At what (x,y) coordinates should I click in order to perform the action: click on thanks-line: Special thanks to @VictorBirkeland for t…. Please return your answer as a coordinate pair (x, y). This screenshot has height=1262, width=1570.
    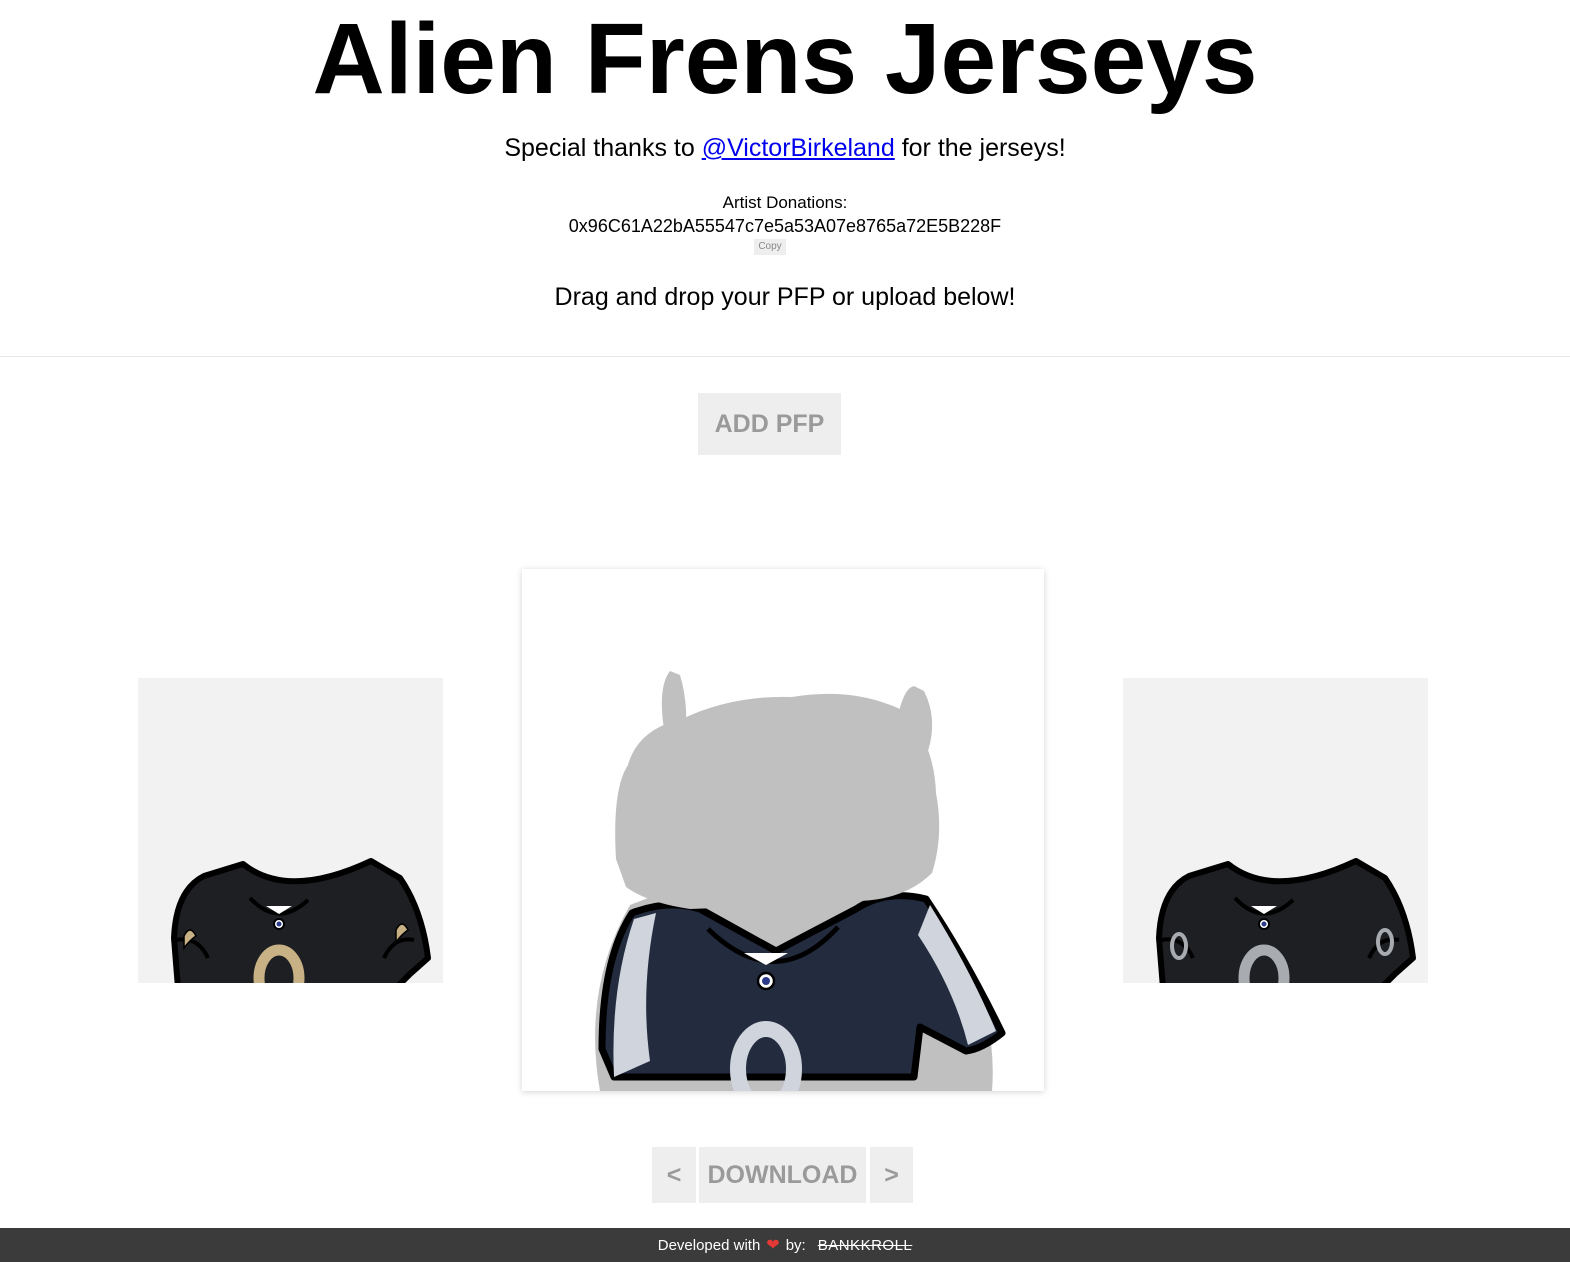
    Looking at the image, I should click on (785, 148).